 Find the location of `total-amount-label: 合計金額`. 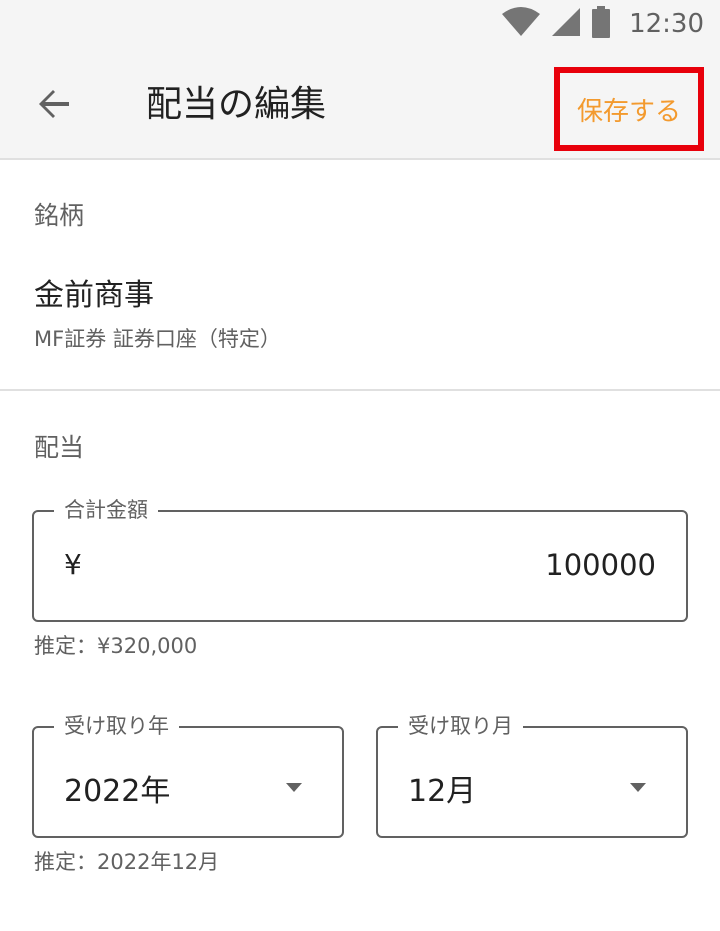

total-amount-label: 合計金額 is located at coordinates (106, 510).